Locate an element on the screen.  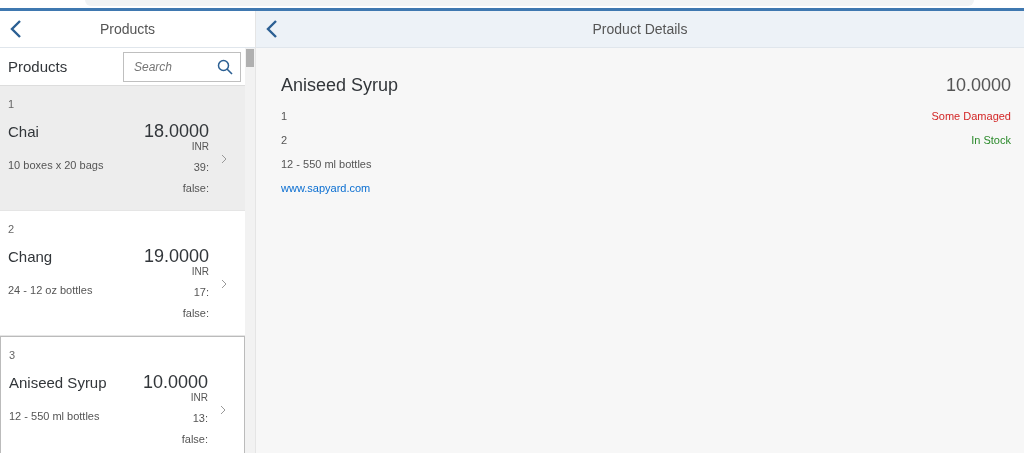
item-number: 1 is located at coordinates (12, 105).